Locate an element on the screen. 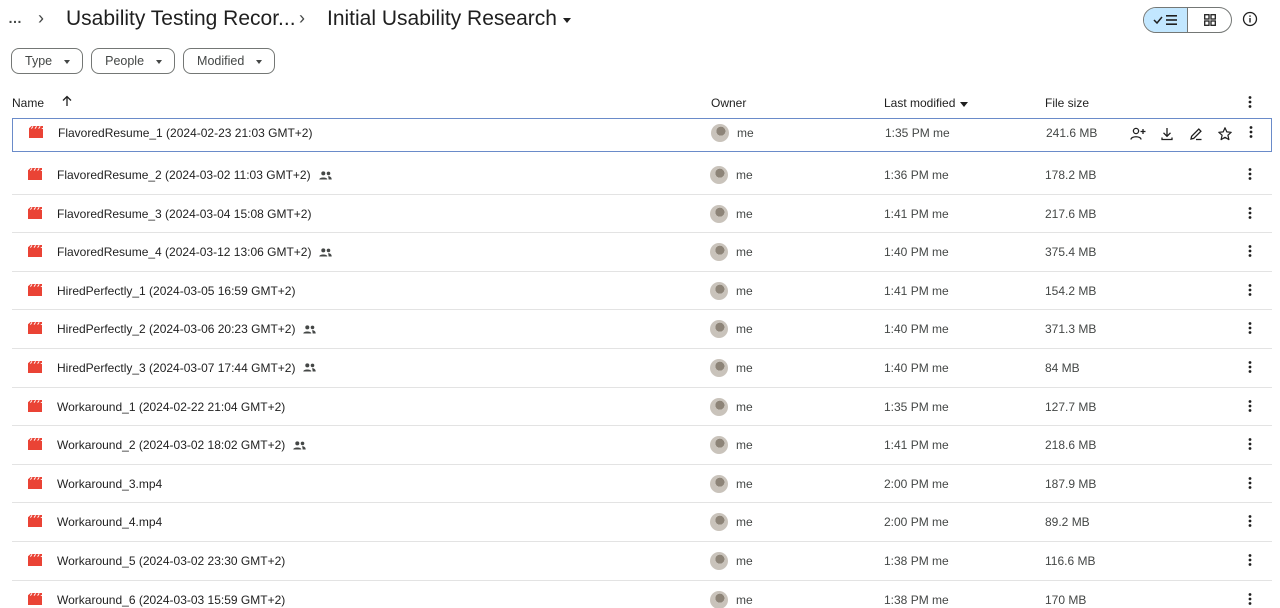 This screenshot has height=608, width=1280. file-row: Workaround_3.mp4 me 2:00 PM me 187.9 MB is located at coordinates (642, 484).